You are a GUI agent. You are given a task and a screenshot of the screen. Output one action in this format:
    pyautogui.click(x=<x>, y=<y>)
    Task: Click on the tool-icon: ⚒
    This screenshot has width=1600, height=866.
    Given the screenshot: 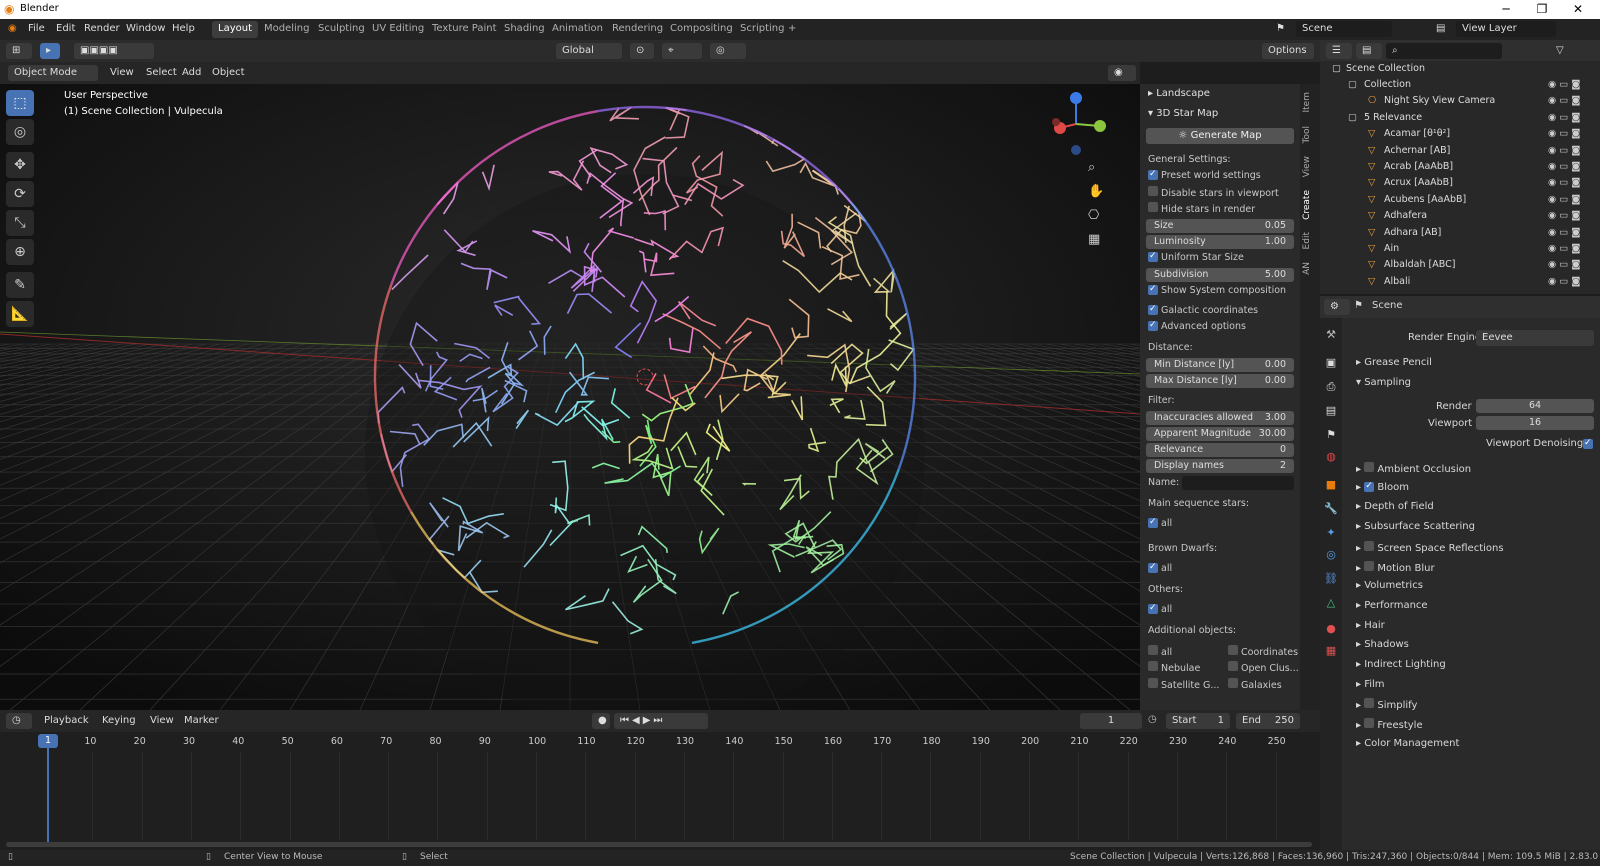 What is the action you would take?
    pyautogui.click(x=1331, y=335)
    